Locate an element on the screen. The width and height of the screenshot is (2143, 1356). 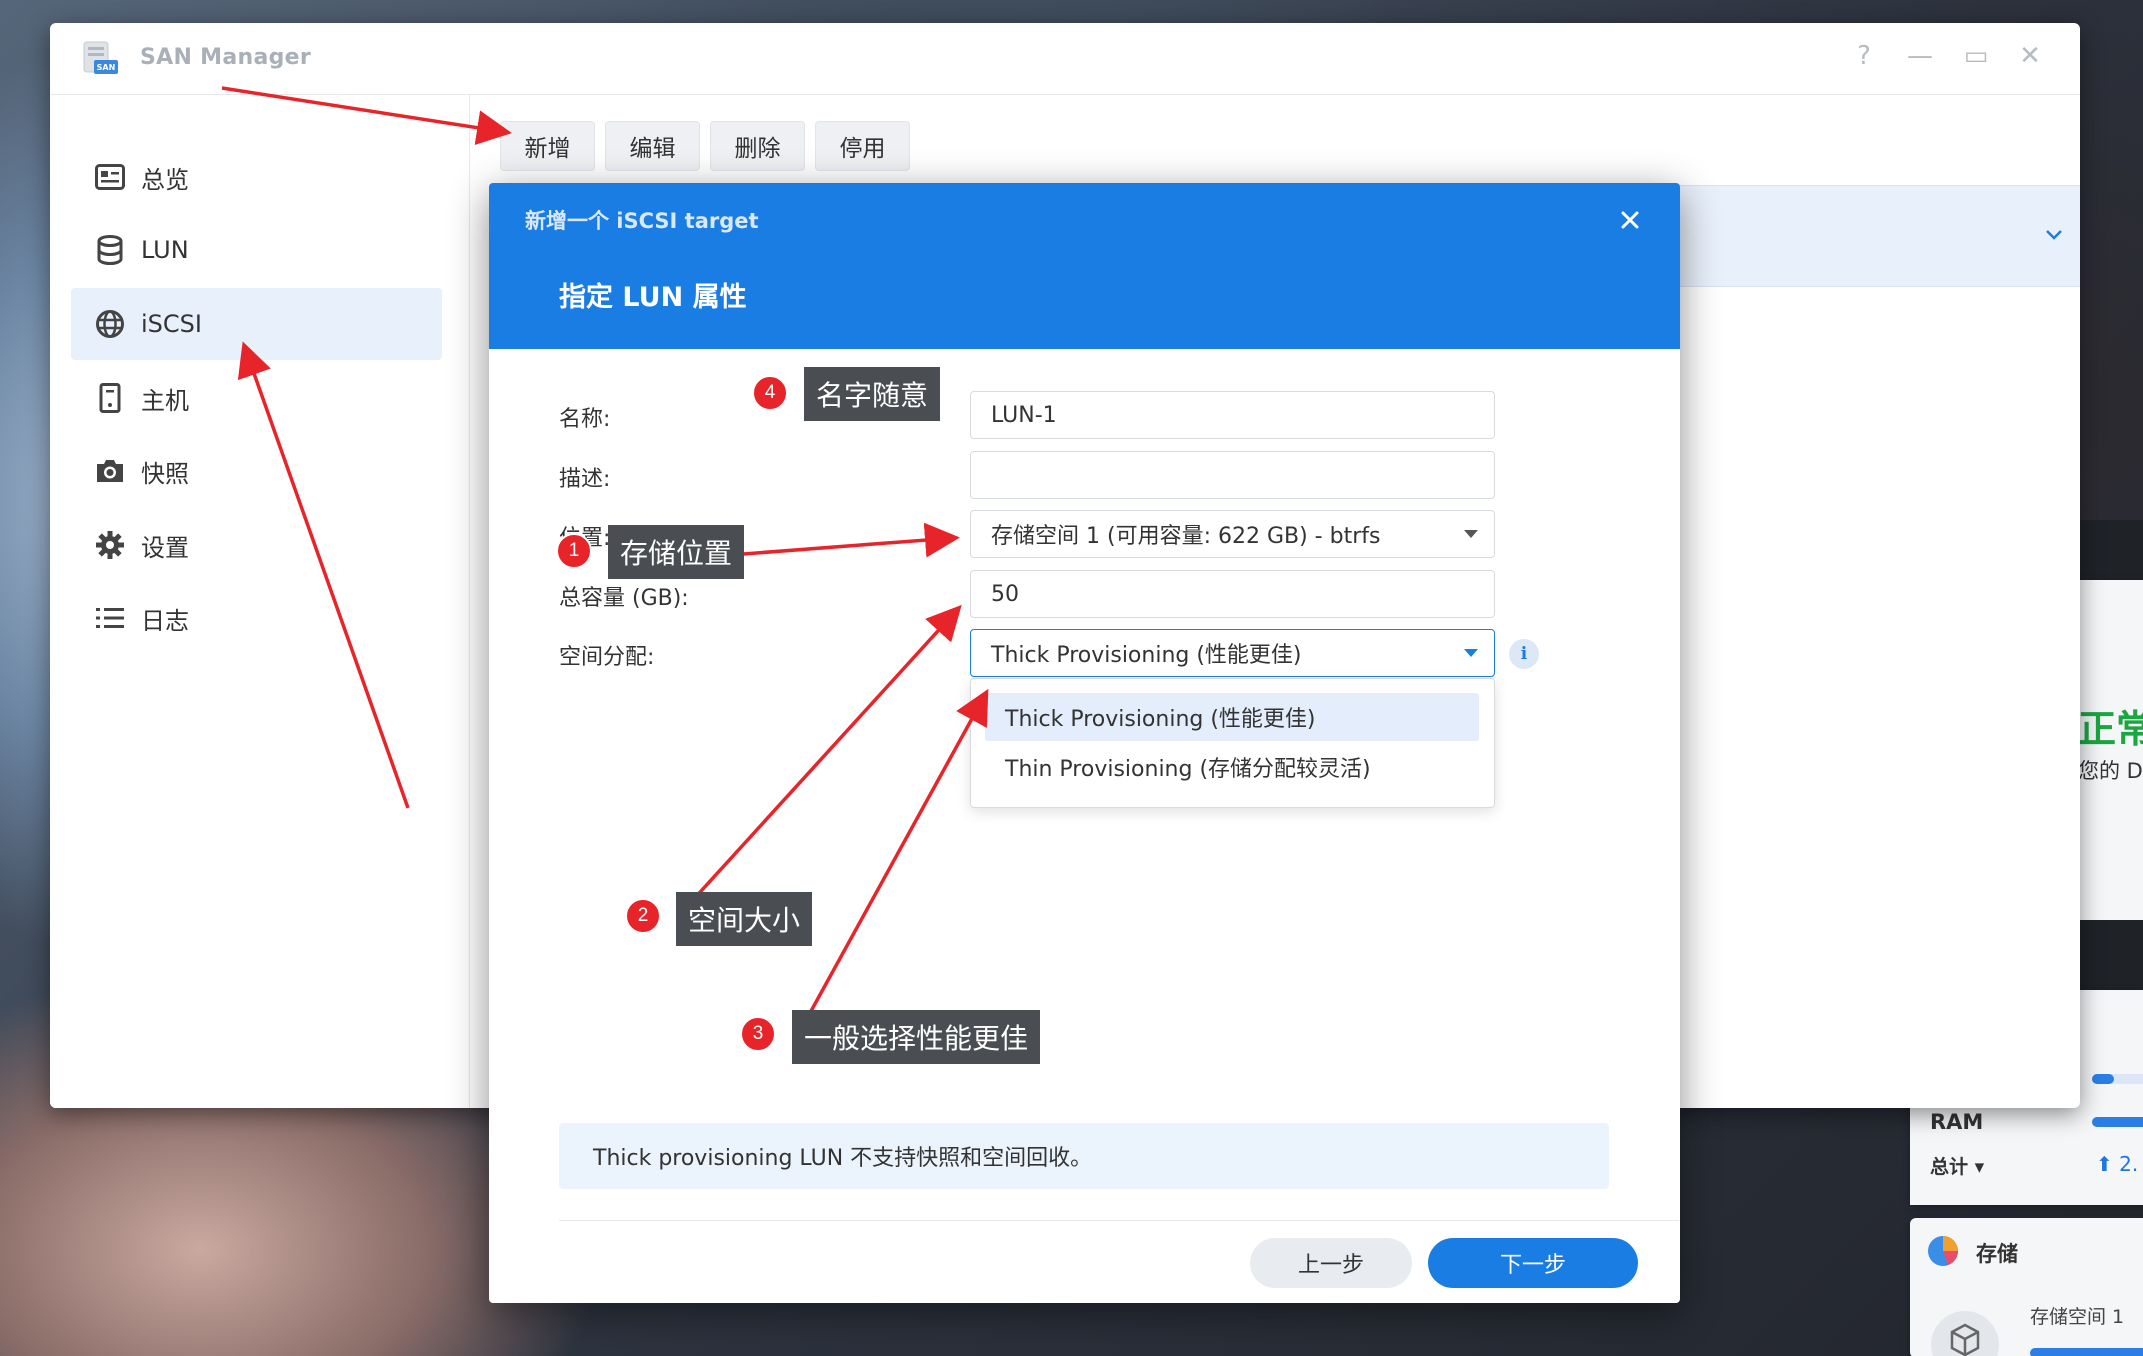
annotation-label-2: 空间大小 is located at coordinates (744, 919).